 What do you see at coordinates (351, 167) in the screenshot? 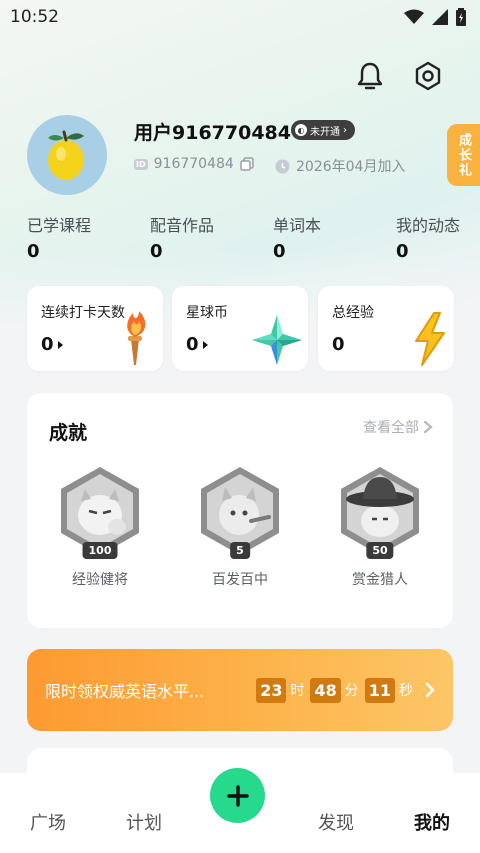
I see `join-date: 2026年04月加入` at bounding box center [351, 167].